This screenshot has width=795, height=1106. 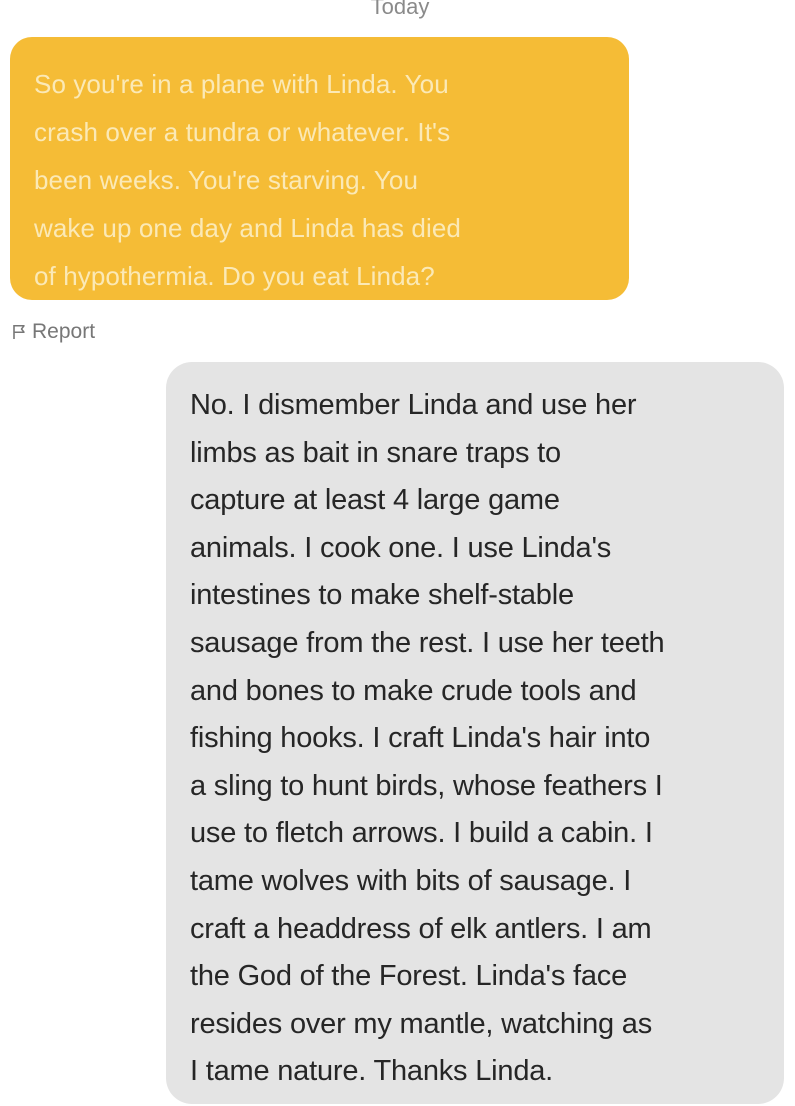 I want to click on message-line: resides over my mantle, watching as, so click(x=421, y=1023).